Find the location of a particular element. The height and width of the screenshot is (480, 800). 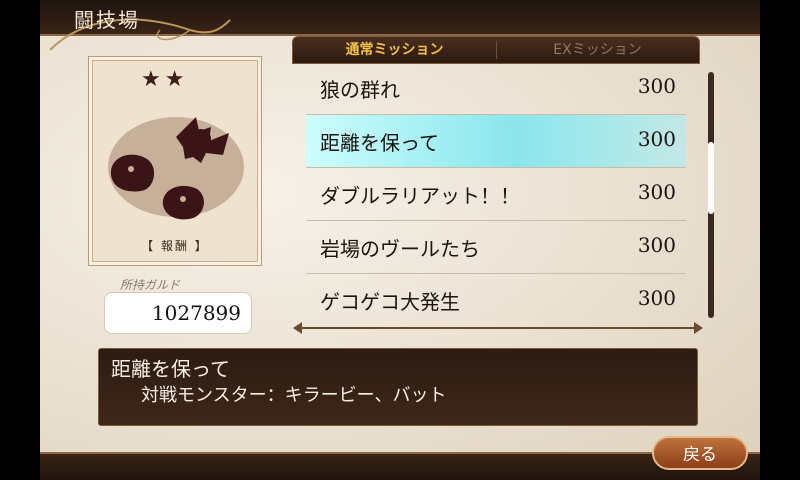

back-button: 戻る is located at coordinates (700, 453).